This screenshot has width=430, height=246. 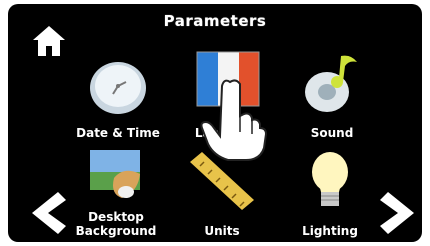 What do you see at coordinates (222, 231) in the screenshot?
I see `tile-label-units: Units` at bounding box center [222, 231].